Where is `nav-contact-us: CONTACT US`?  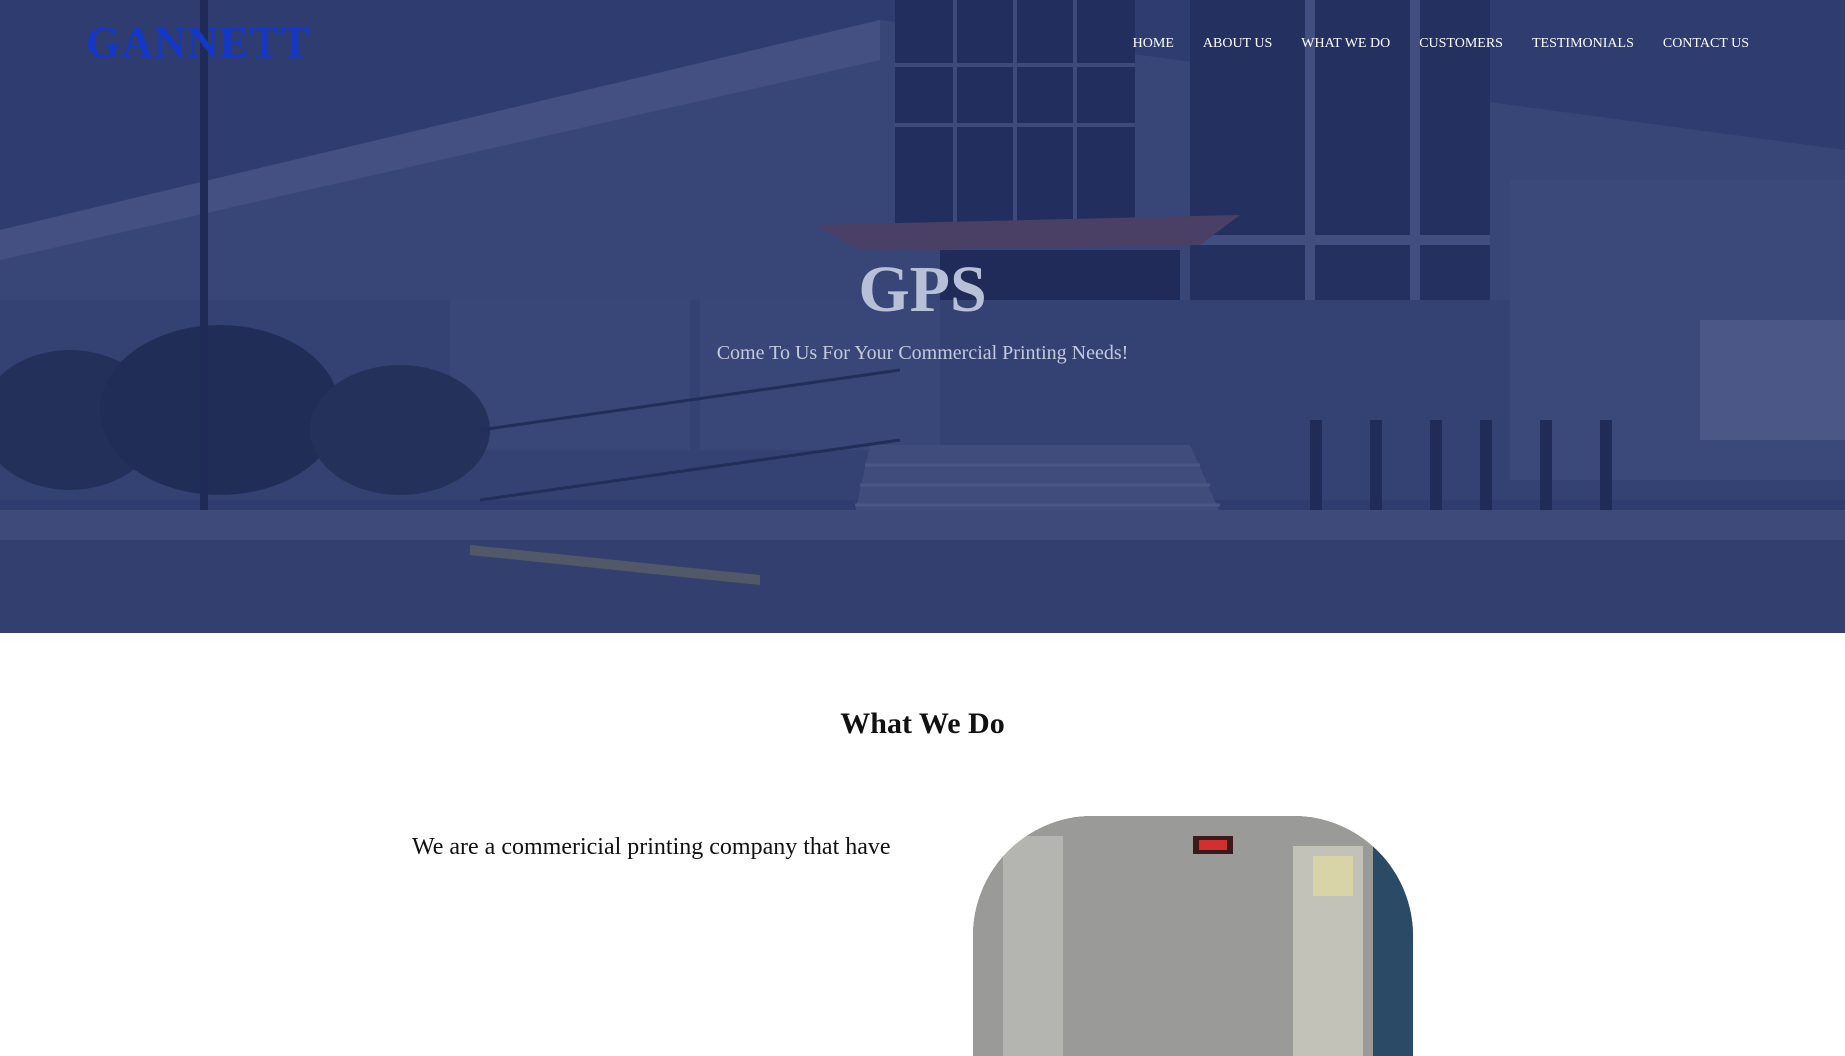
nav-contact-us: CONTACT US is located at coordinates (1706, 44).